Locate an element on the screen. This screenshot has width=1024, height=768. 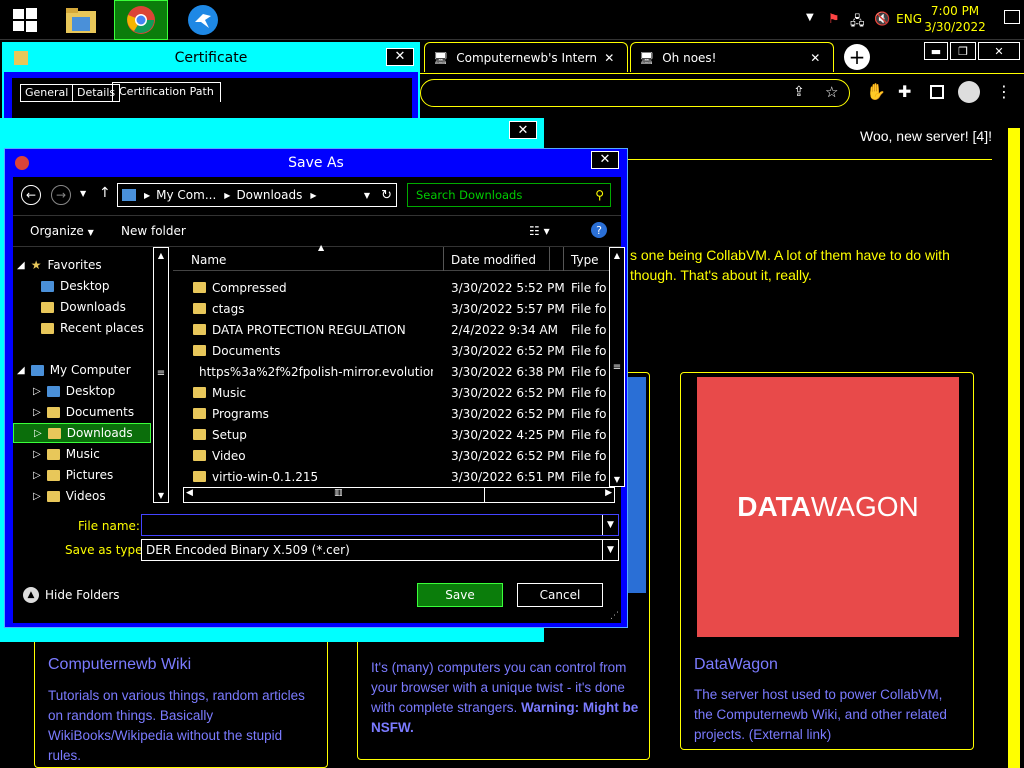
tab-general: General is located at coordinates (47, 93).